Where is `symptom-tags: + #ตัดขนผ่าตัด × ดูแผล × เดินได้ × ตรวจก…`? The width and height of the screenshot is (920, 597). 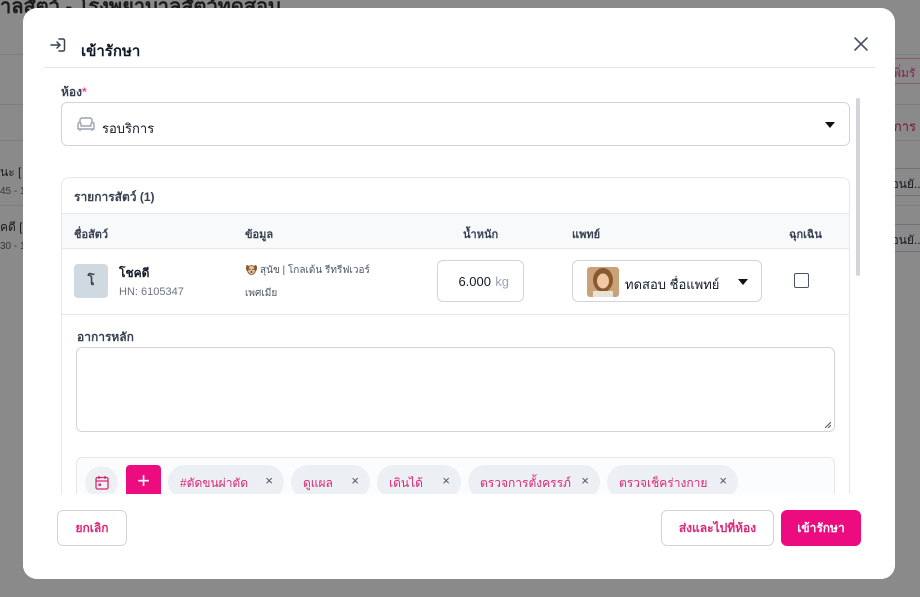
symptom-tags: + #ตัดขนผ่าตัด × ดูแผล × เดินได้ × ตรวจก… is located at coordinates (455, 475).